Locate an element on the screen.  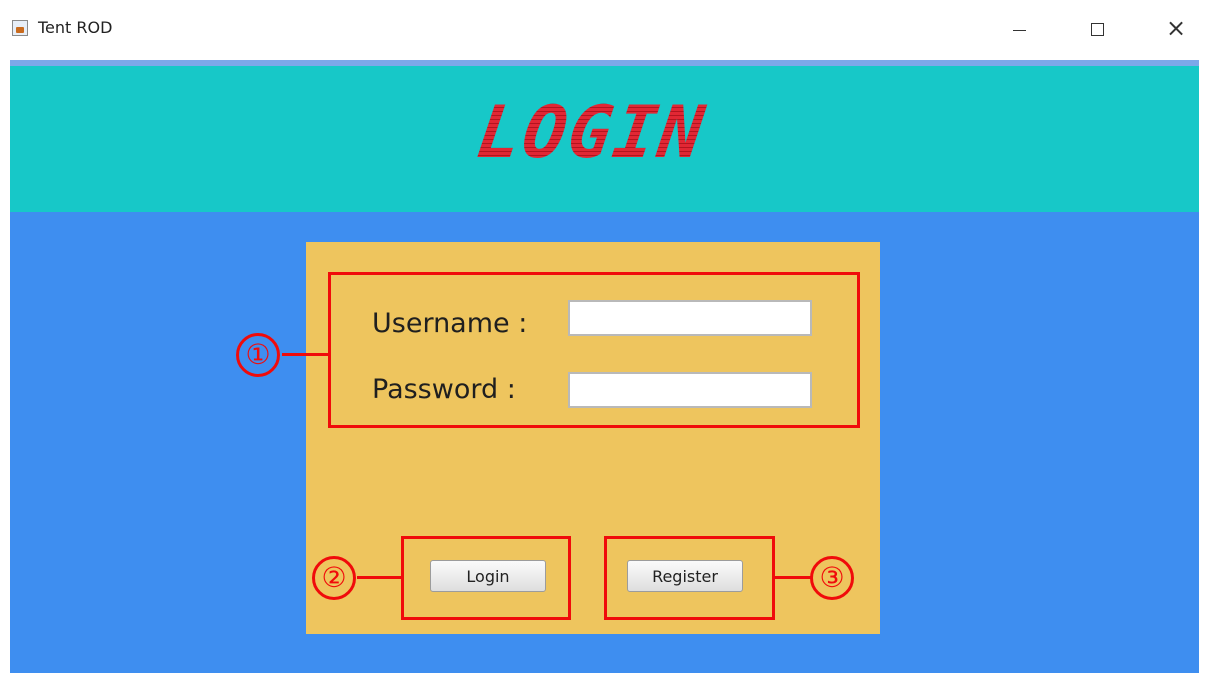
close-icon: × is located at coordinates (1176, 28).